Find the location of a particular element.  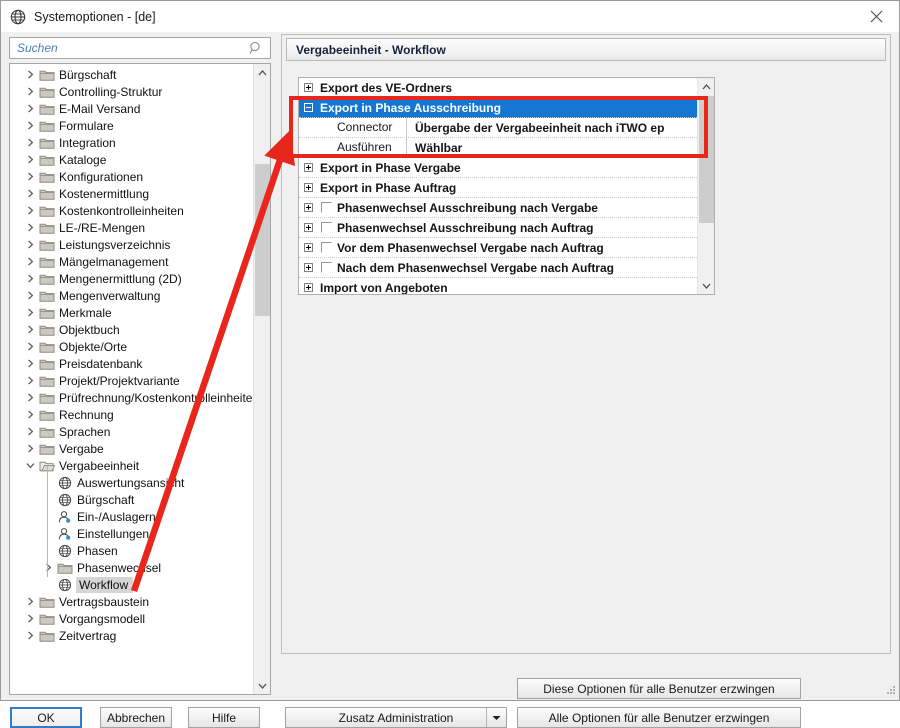

tree-item-pr-frechnung-kostenkontrolleinheiten: Prüfrechnung/Kostenkontrolleinheiten is located at coordinates (131, 397).